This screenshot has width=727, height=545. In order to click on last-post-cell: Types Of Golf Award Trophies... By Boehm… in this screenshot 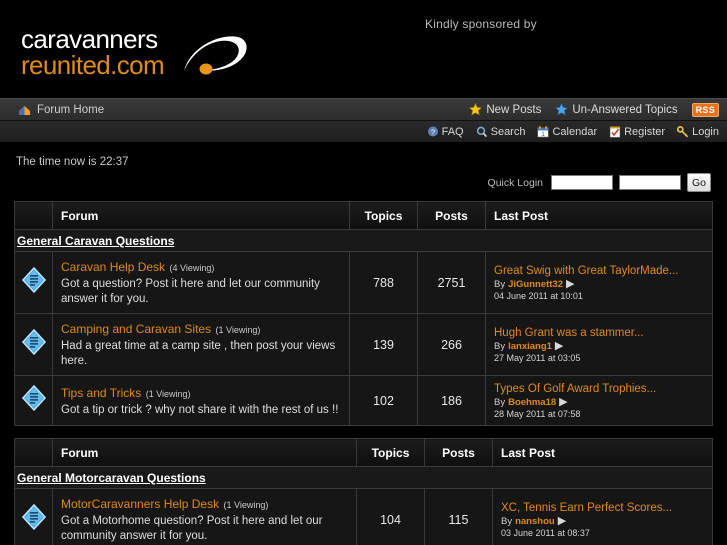, I will do `click(599, 400)`.